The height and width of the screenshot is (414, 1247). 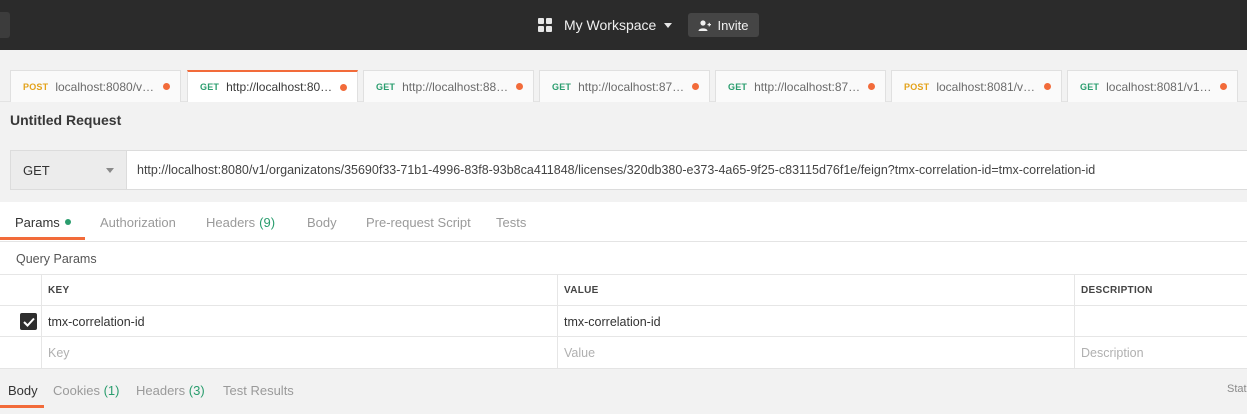 I want to click on response-tab-test-results: Test Results, so click(x=258, y=390).